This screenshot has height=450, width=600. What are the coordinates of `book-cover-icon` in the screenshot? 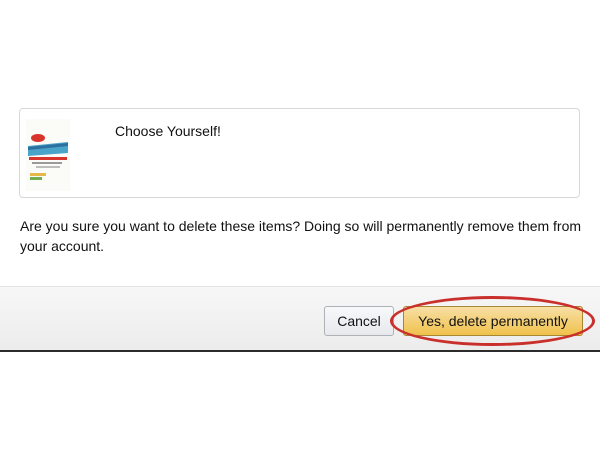 It's located at (48, 155).